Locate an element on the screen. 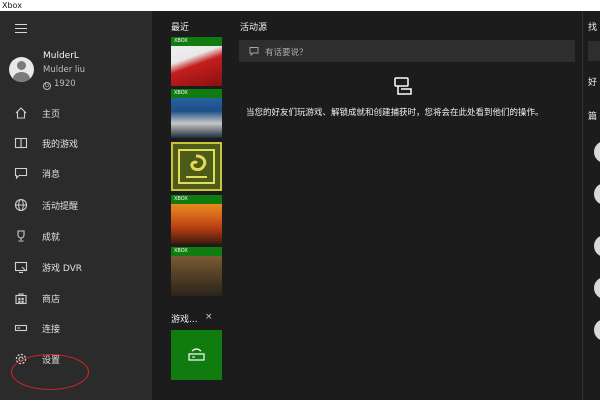 This screenshot has height=400, width=600. feed-empty-message: 当您的好友们玩游戏、解锁成就和创建捕获时，您将会在此处看到他们的操作。 is located at coordinates (395, 113).